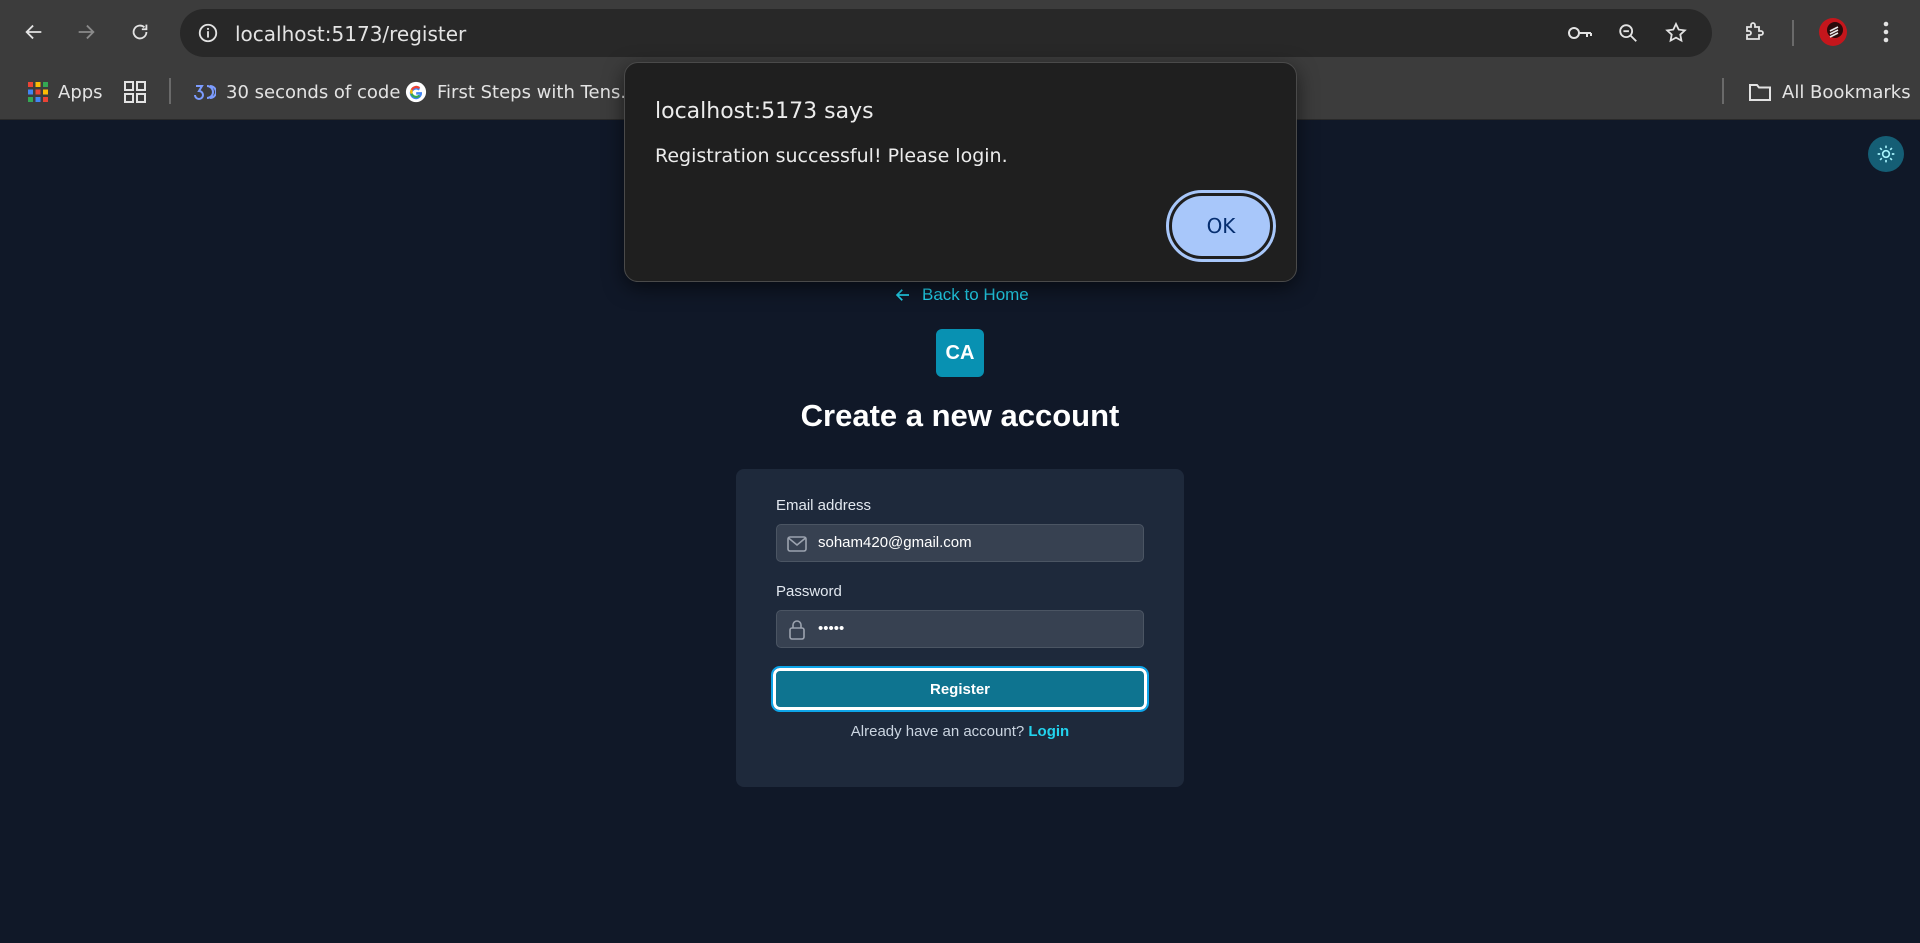  I want to click on 30-seconds-logo-icon, so click(205, 92).